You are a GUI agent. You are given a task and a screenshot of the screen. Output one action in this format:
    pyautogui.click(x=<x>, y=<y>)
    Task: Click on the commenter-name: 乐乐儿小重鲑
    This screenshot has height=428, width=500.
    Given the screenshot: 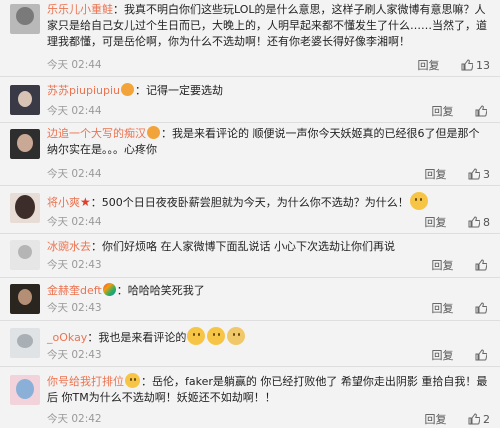 What is the action you would take?
    pyautogui.click(x=80, y=9)
    